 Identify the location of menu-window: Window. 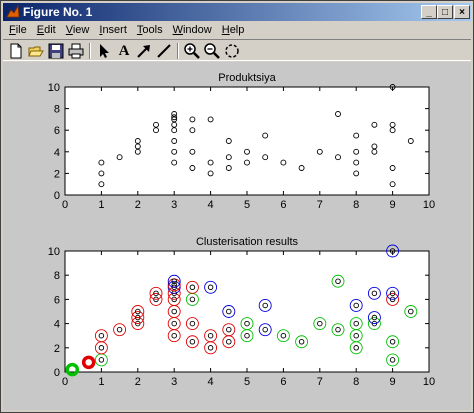
(192, 30).